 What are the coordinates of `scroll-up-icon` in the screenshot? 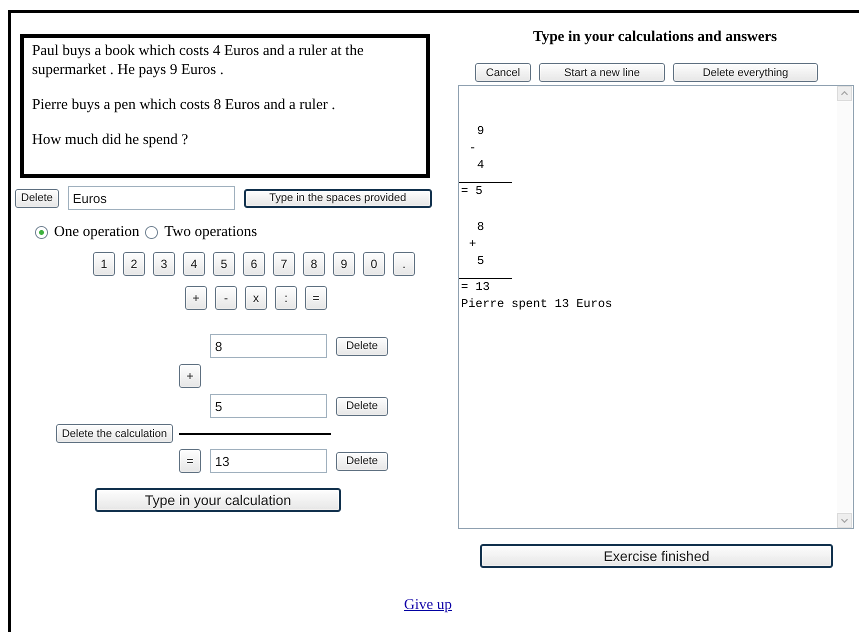 It's located at (844, 93).